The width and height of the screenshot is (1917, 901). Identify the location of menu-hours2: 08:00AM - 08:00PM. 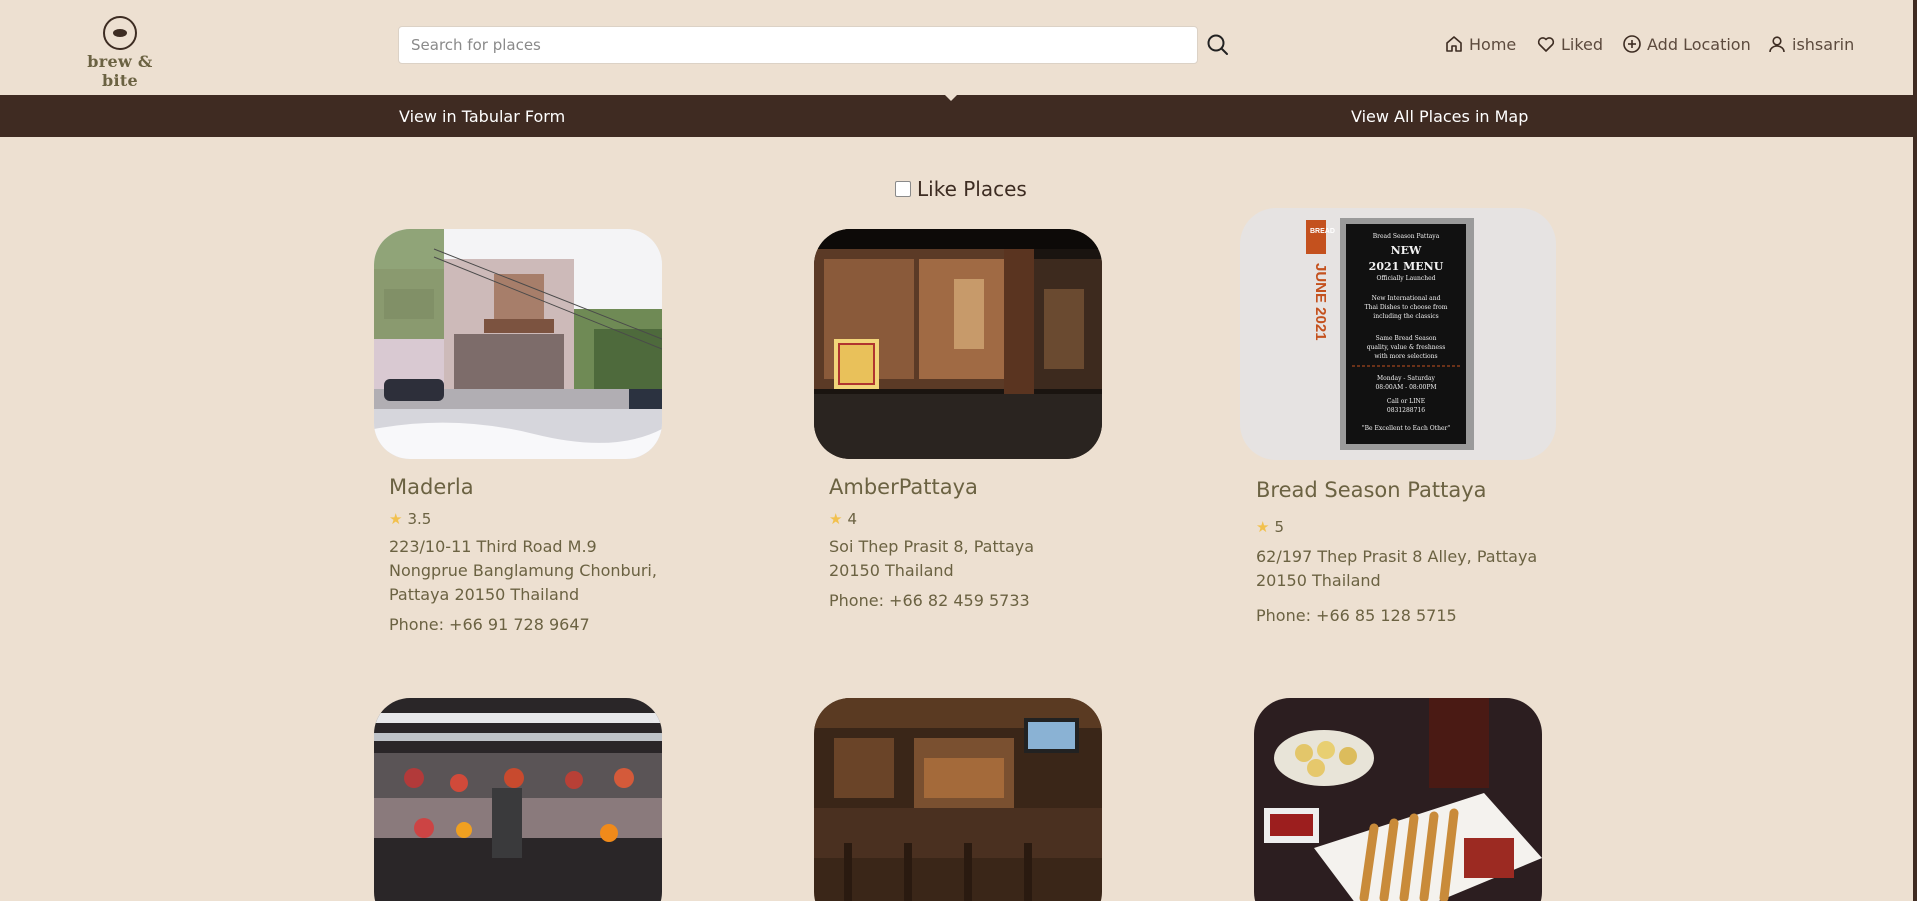
(1405, 387).